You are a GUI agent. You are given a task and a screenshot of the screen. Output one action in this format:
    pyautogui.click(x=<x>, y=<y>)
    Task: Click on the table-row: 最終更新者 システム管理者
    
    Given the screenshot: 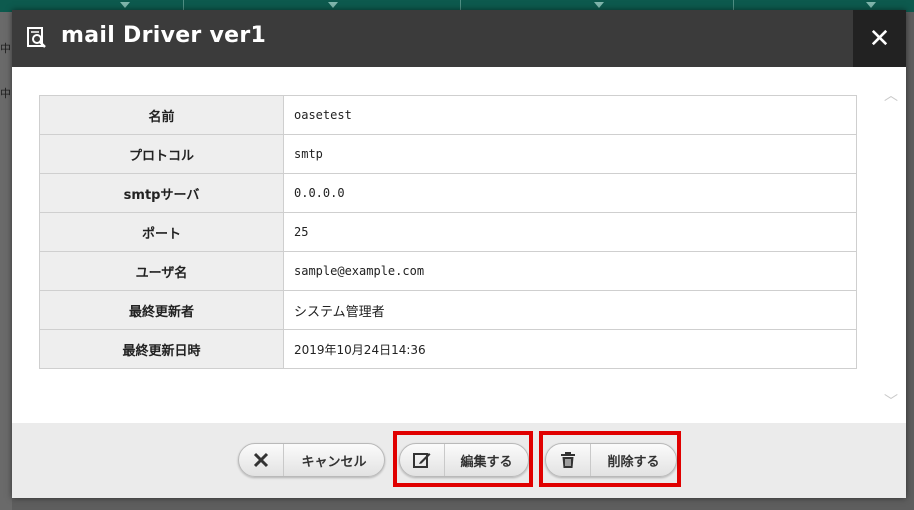 What is the action you would take?
    pyautogui.click(x=448, y=310)
    